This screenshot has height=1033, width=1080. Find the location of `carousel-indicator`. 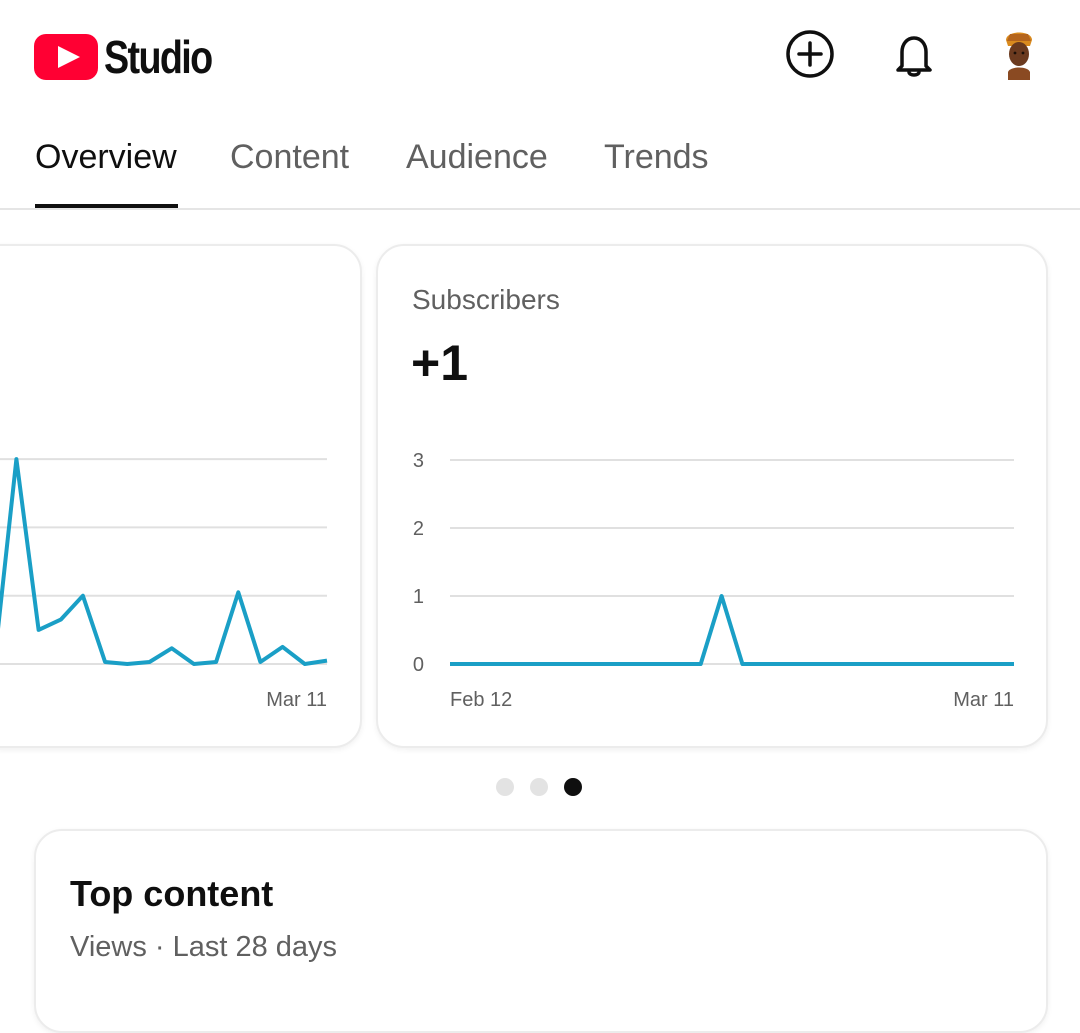

carousel-indicator is located at coordinates (539, 787).